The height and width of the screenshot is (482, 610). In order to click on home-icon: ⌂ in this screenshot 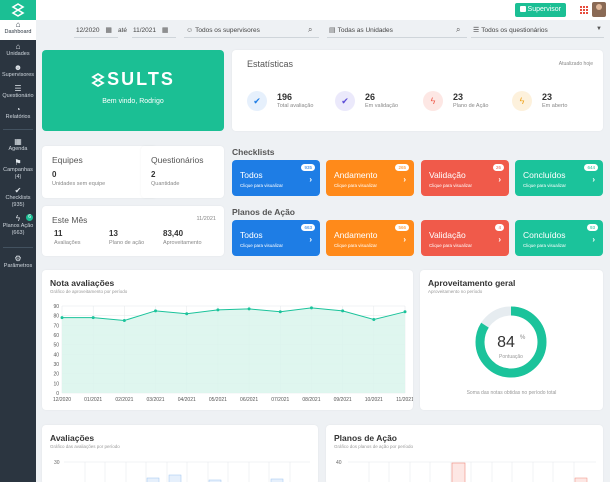, I will do `click(18, 46)`.